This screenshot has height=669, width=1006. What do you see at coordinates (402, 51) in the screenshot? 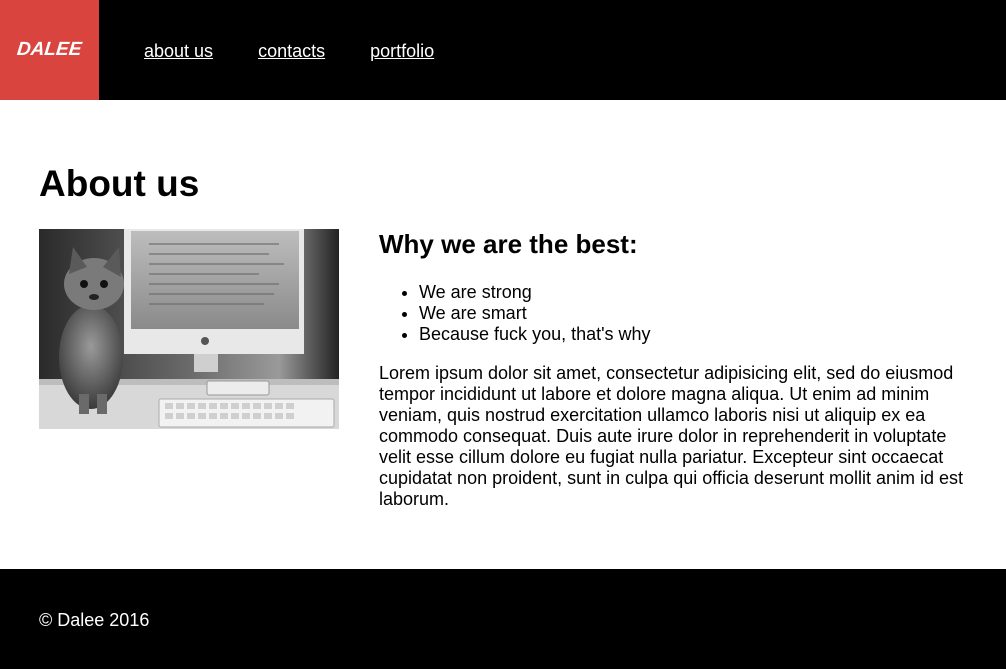
I see `nav-link-portfolio: portfolio` at bounding box center [402, 51].